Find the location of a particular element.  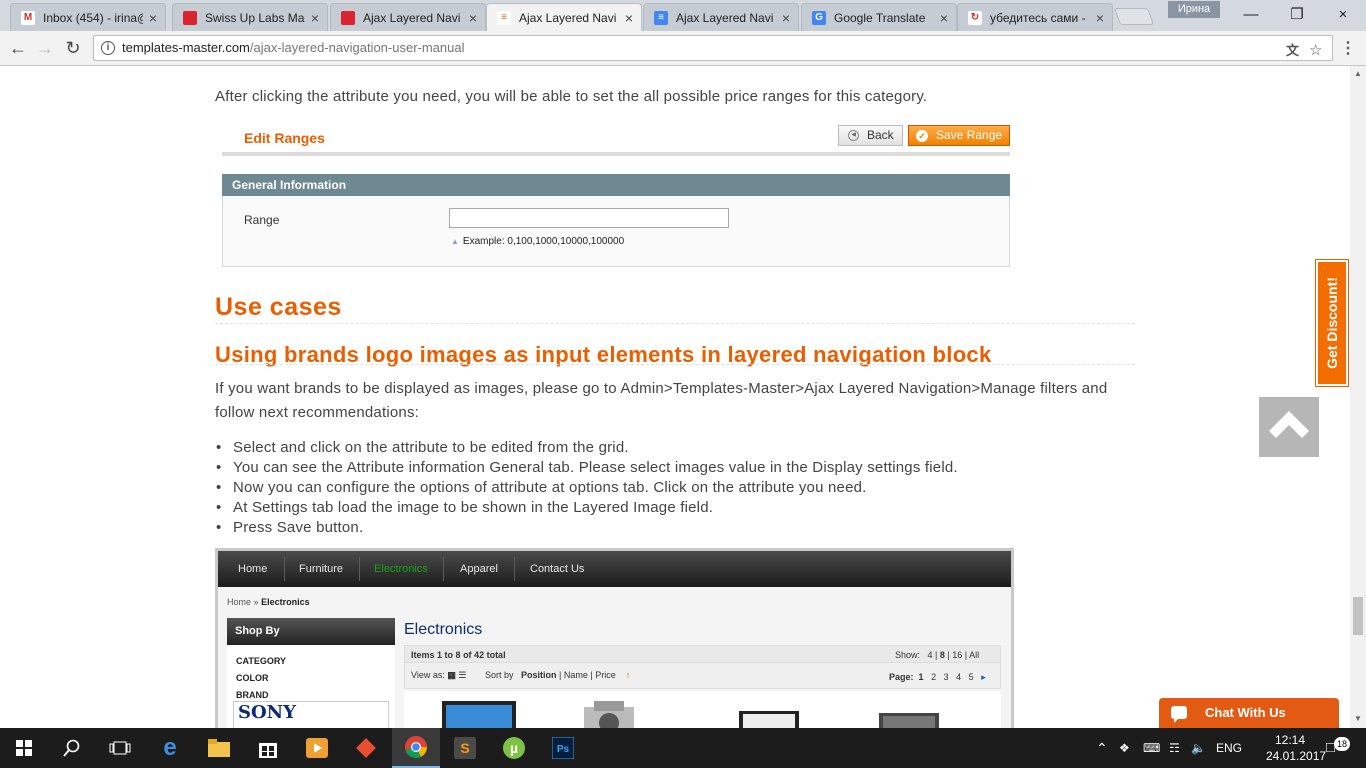

sublime-logo-icon: S is located at coordinates (465, 748).